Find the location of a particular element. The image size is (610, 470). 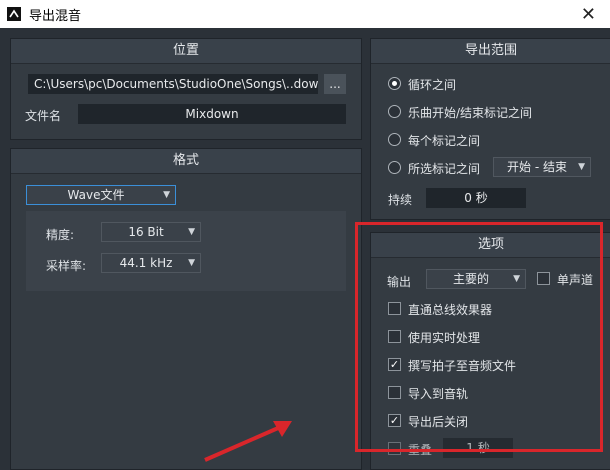

radio-each-marker-label: 每个标记之间 is located at coordinates (444, 141).